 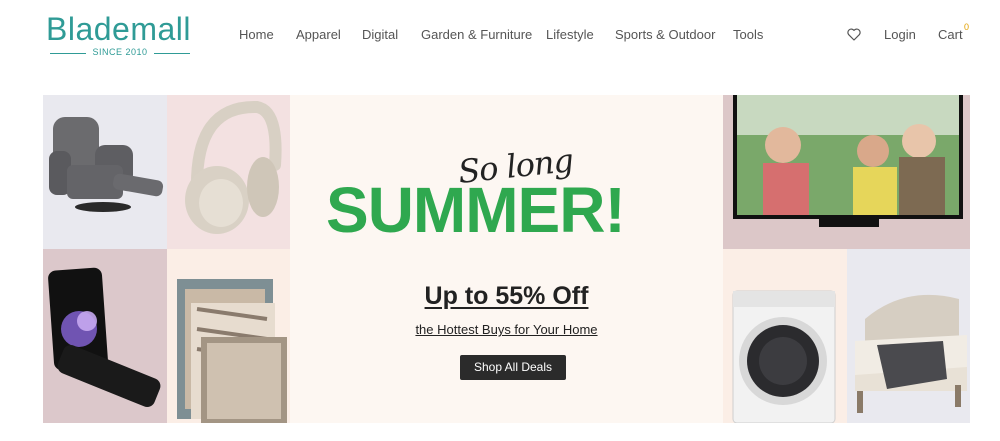 What do you see at coordinates (846, 172) in the screenshot?
I see `television-image` at bounding box center [846, 172].